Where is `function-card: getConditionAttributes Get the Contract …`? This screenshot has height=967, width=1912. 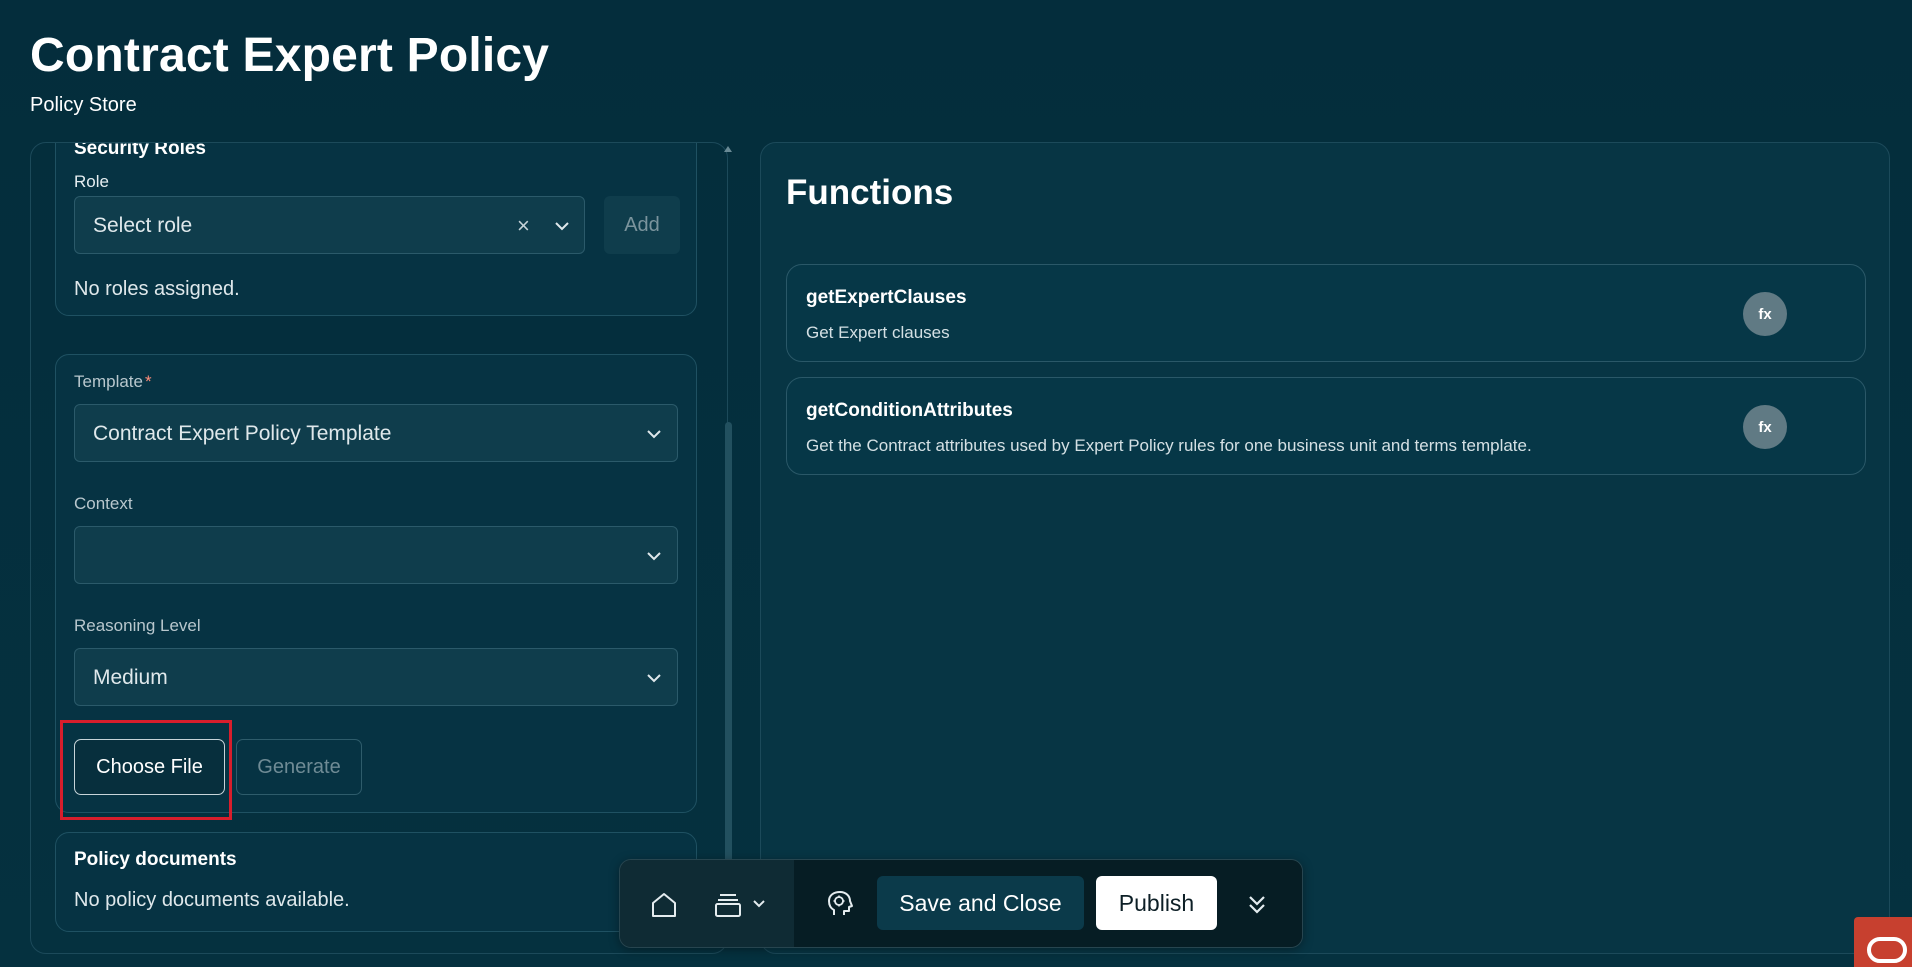 function-card: getConditionAttributes Get the Contract … is located at coordinates (1326, 426).